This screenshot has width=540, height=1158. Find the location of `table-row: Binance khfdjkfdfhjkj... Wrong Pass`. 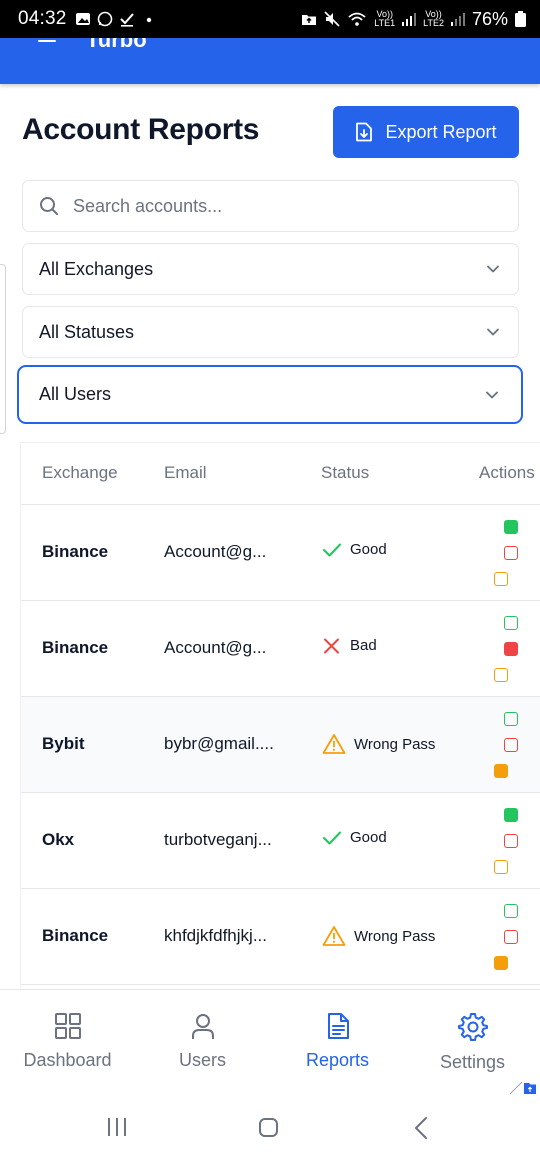

table-row: Binance khfdjkfdfhjkj... Wrong Pass is located at coordinates (280, 937).